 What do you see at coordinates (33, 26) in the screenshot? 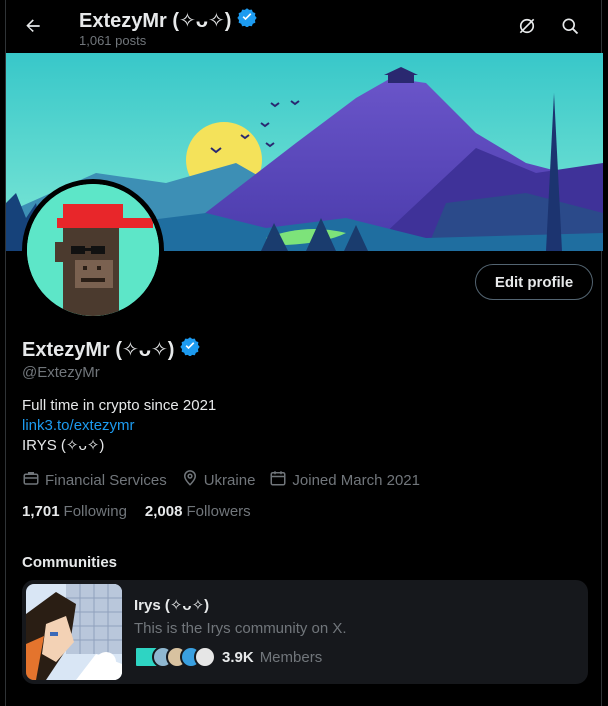
I see `back-arrow-icon` at bounding box center [33, 26].